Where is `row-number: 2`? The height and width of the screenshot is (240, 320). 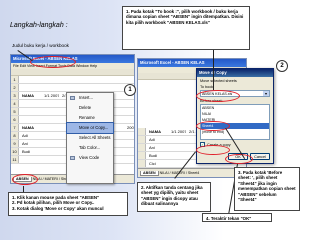
row-number: 2 is located at coordinates (15, 87).